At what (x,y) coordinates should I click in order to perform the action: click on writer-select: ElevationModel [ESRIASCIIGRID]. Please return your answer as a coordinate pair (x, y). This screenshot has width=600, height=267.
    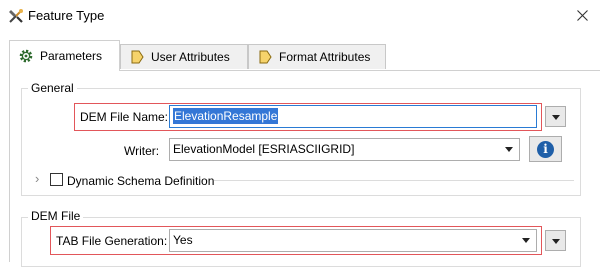
    Looking at the image, I should click on (344, 149).